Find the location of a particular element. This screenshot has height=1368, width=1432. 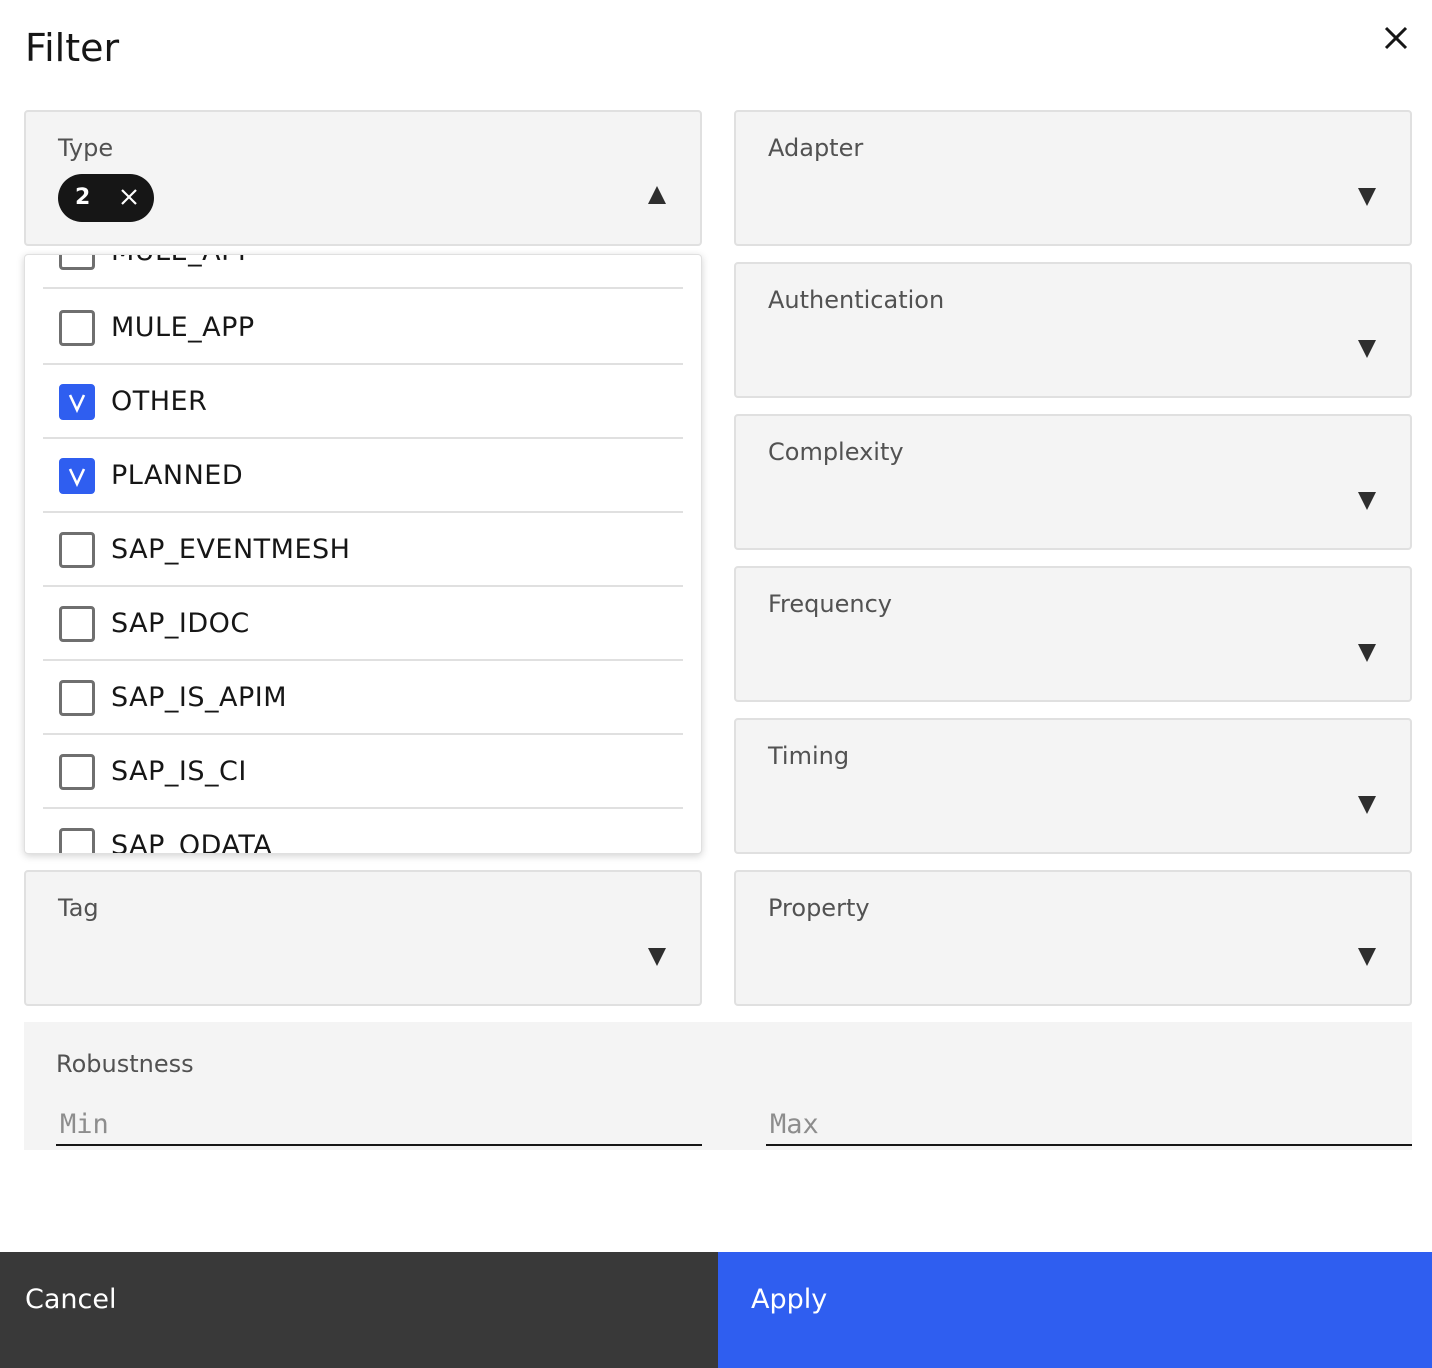

cancel-button-label: Cancel is located at coordinates (71, 1299).